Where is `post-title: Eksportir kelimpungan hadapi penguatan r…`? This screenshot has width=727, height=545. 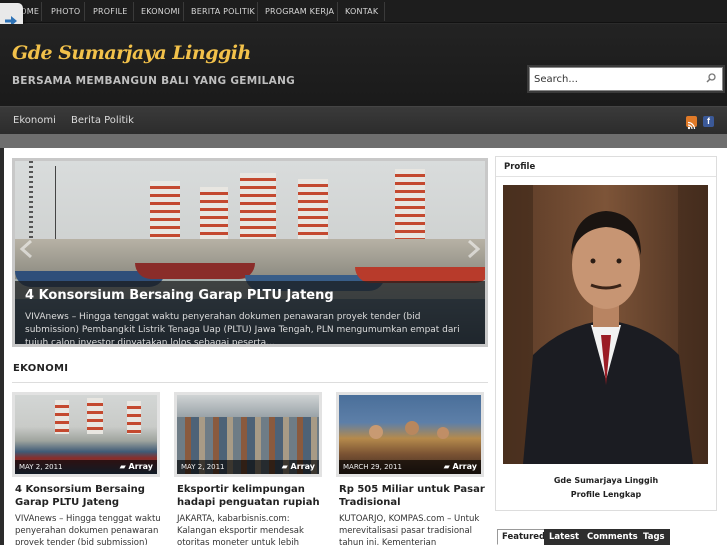
post-title: Eksportir kelimpungan hadapi penguatan r… is located at coordinates (250, 496).